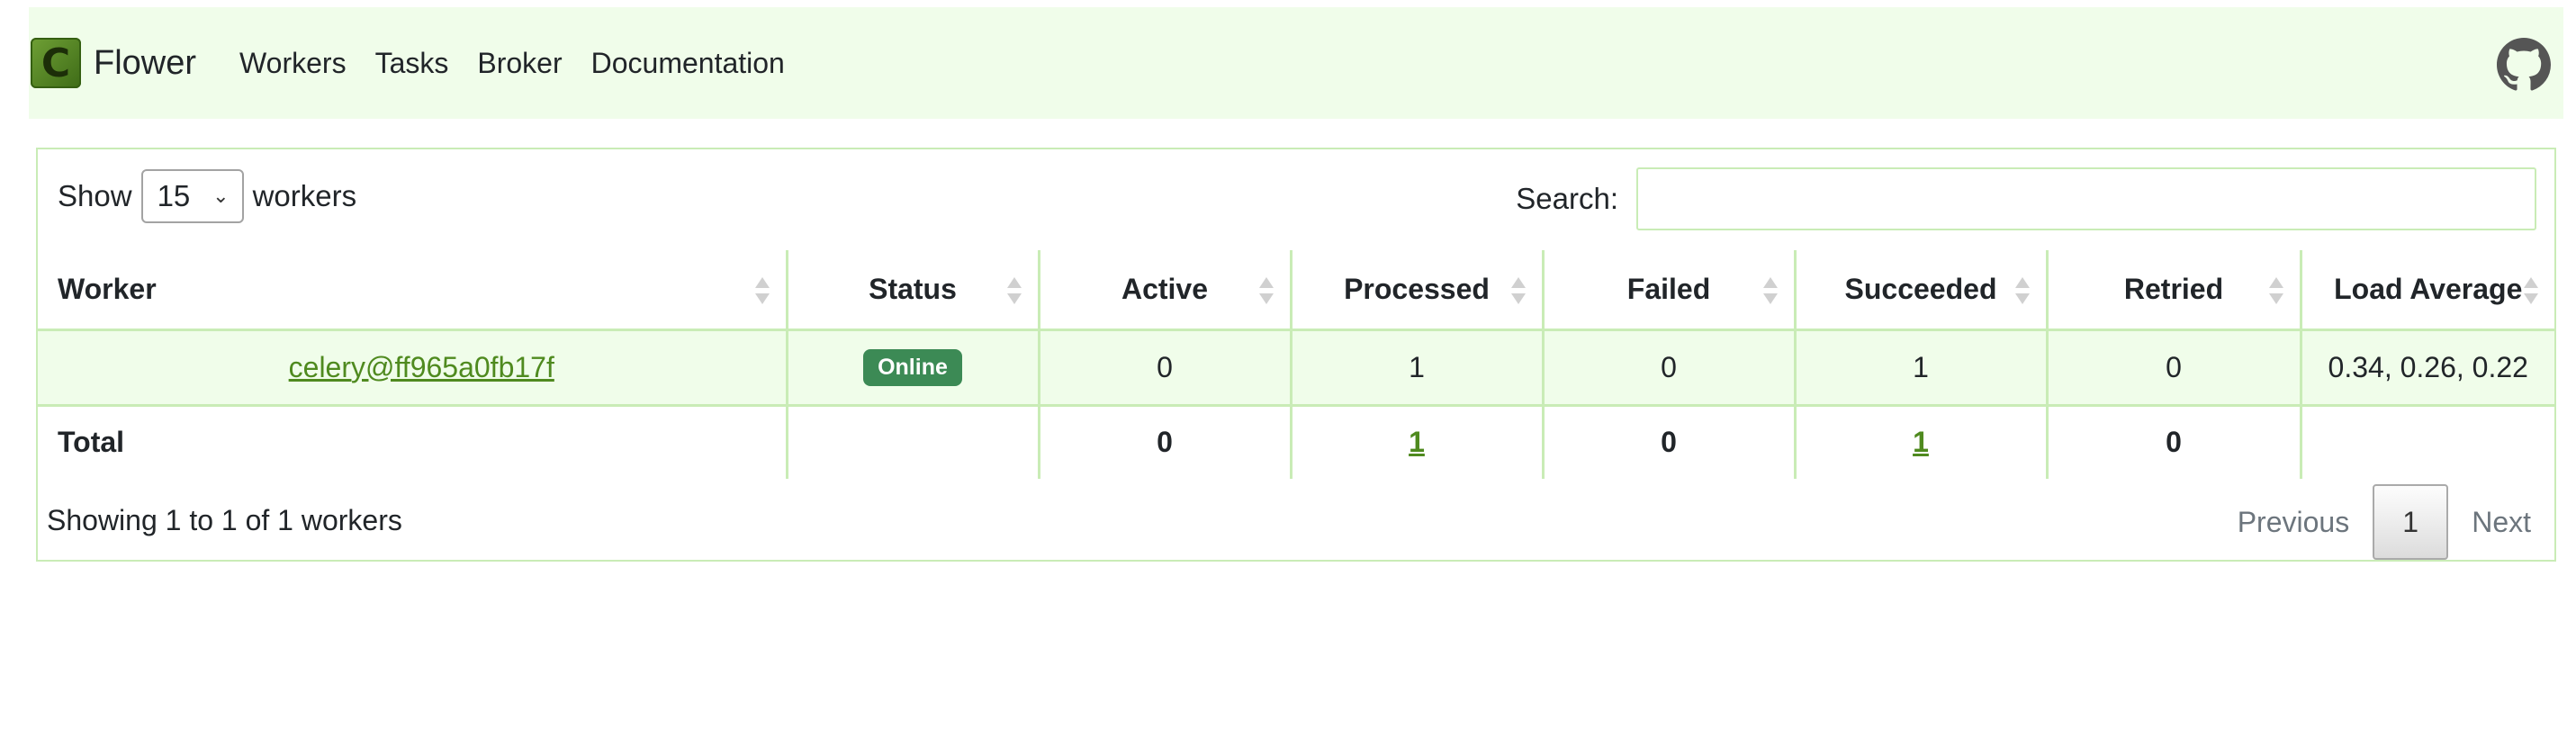  I want to click on page-size-value: 15, so click(174, 195).